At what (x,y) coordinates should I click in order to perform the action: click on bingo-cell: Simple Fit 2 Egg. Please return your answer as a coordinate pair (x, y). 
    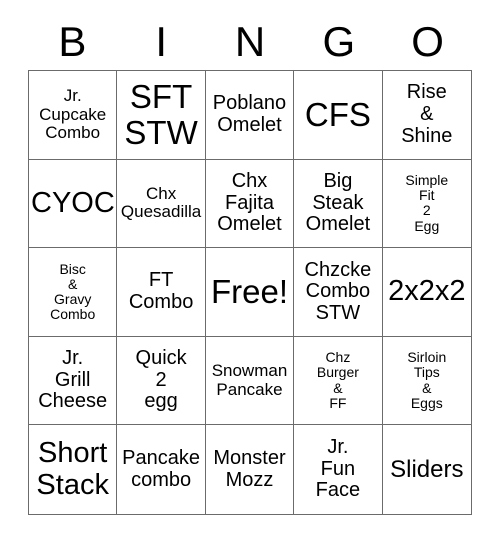
    Looking at the image, I should click on (426, 204).